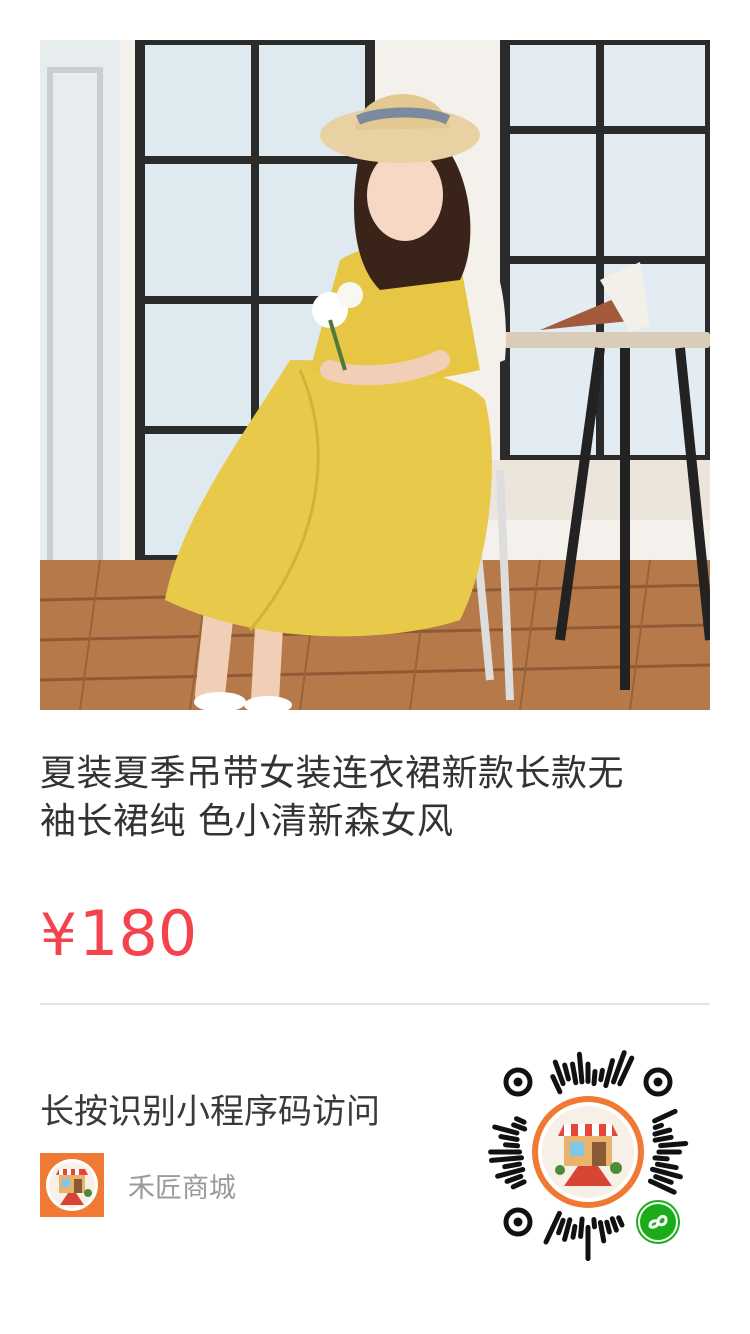  Describe the element at coordinates (58, 935) in the screenshot. I see `currency-symbol: ¥` at that location.